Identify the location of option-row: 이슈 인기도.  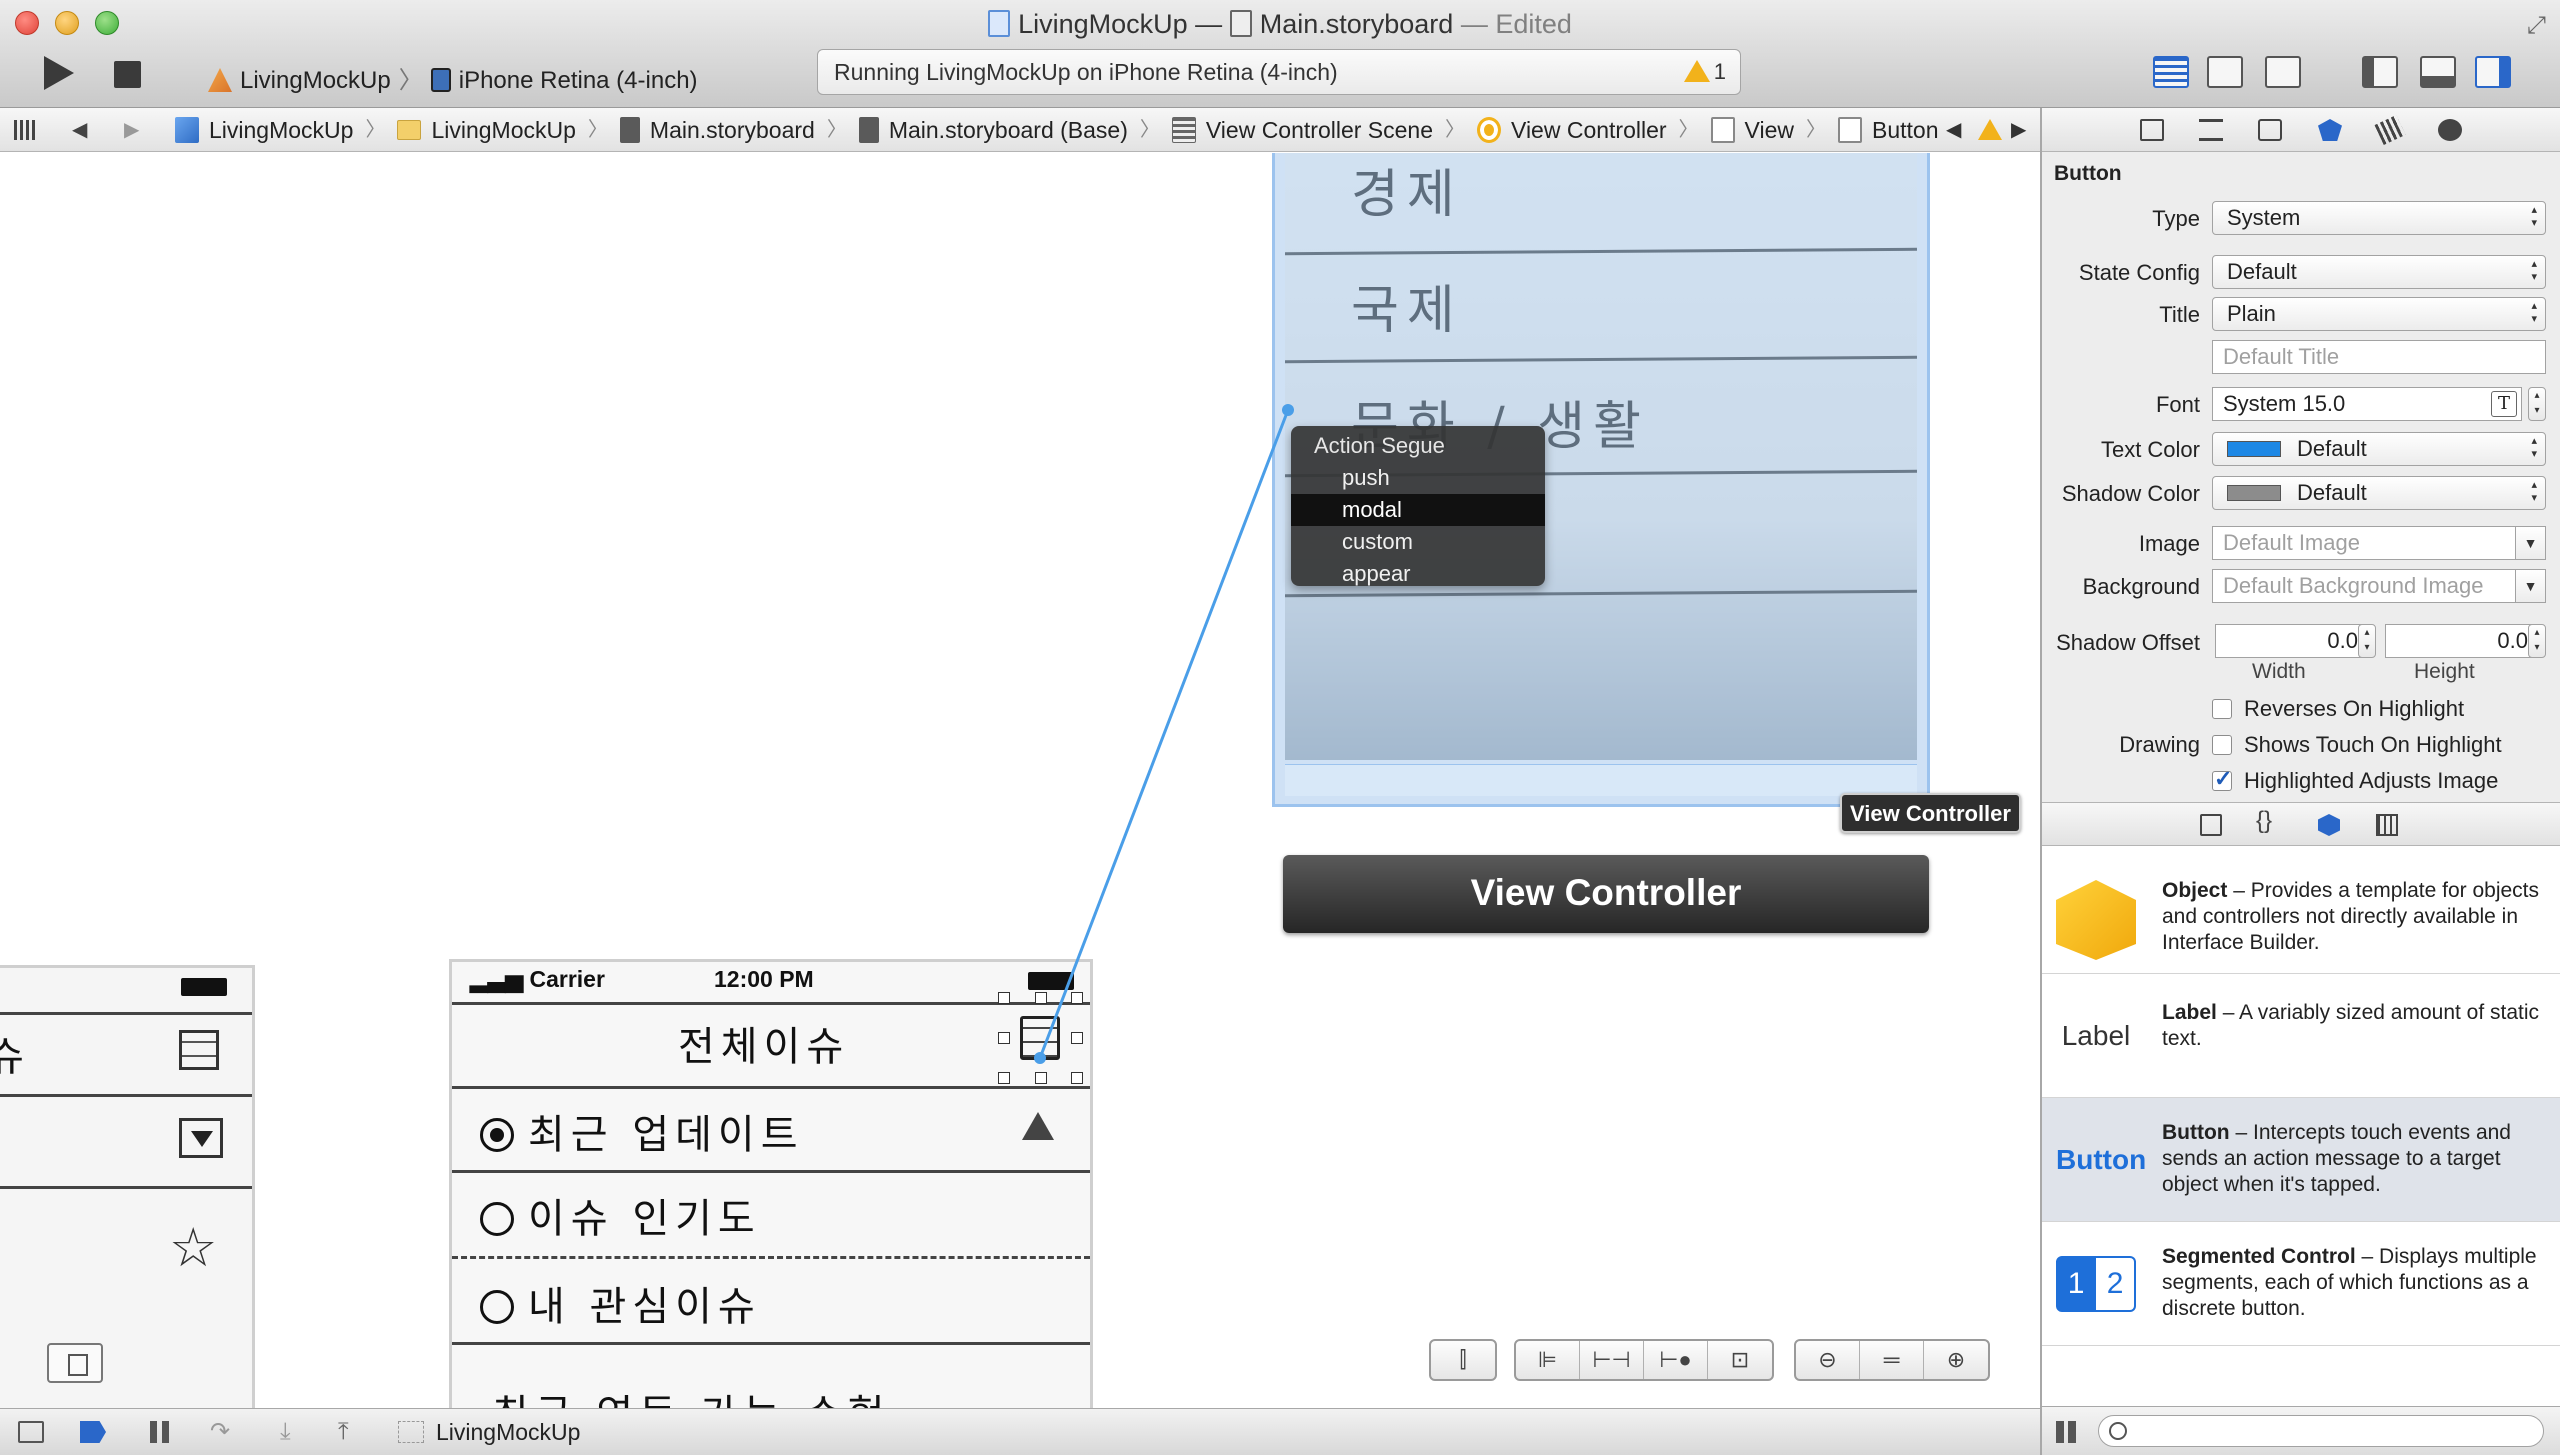
(620, 1215).